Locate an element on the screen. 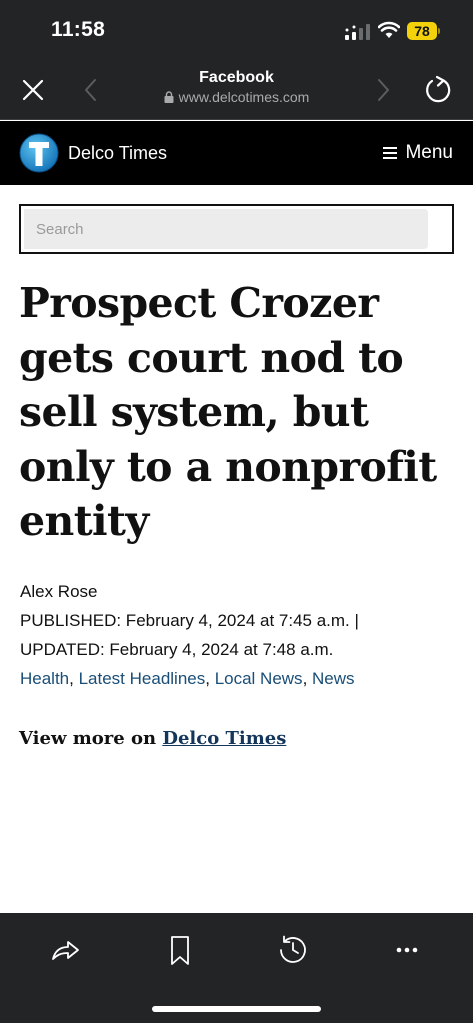  site-name: Delco Times is located at coordinates (117, 153).